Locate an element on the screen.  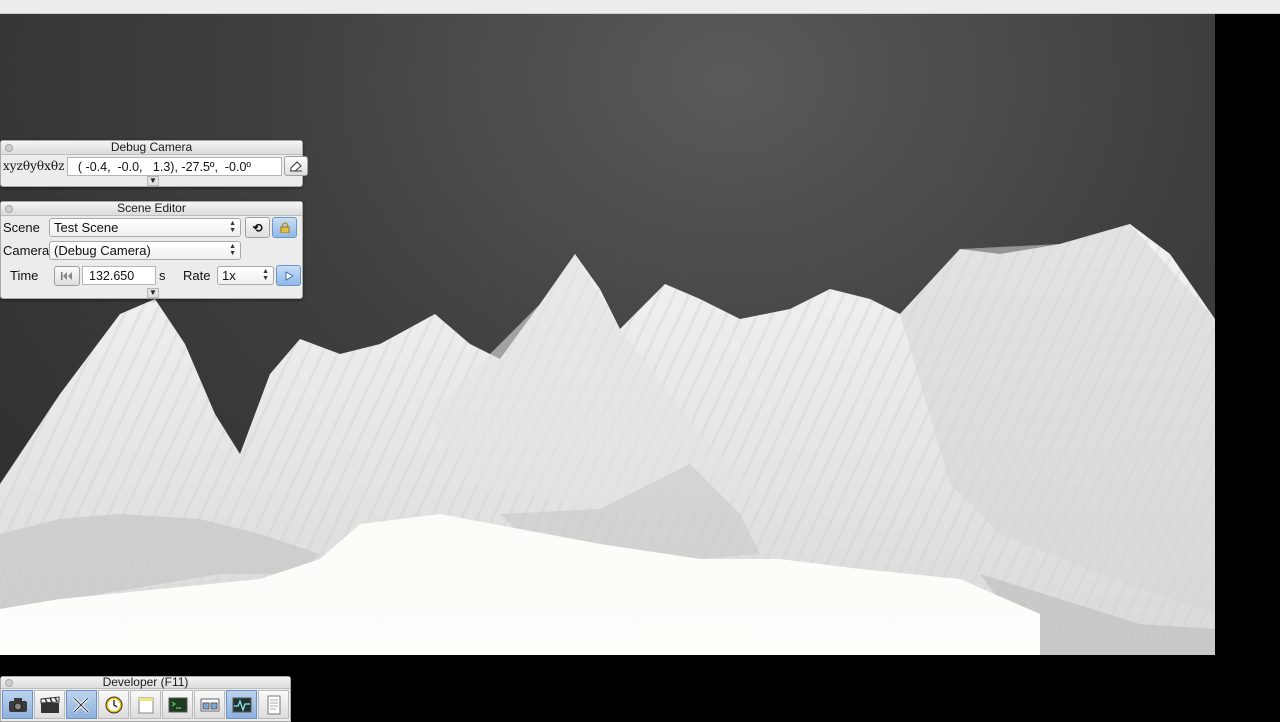
rate-label: Rate is located at coordinates (197, 275).